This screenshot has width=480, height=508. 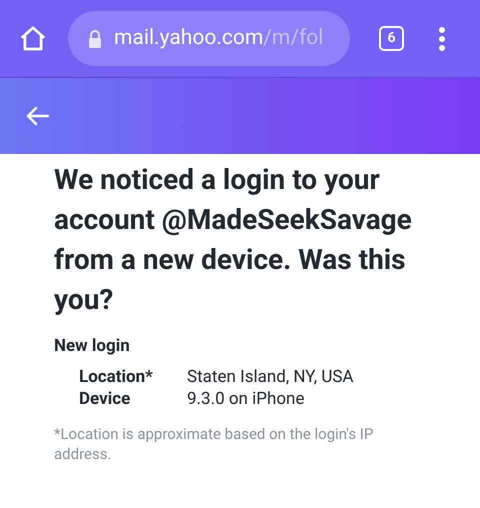 What do you see at coordinates (442, 39) in the screenshot?
I see `menu-icon` at bounding box center [442, 39].